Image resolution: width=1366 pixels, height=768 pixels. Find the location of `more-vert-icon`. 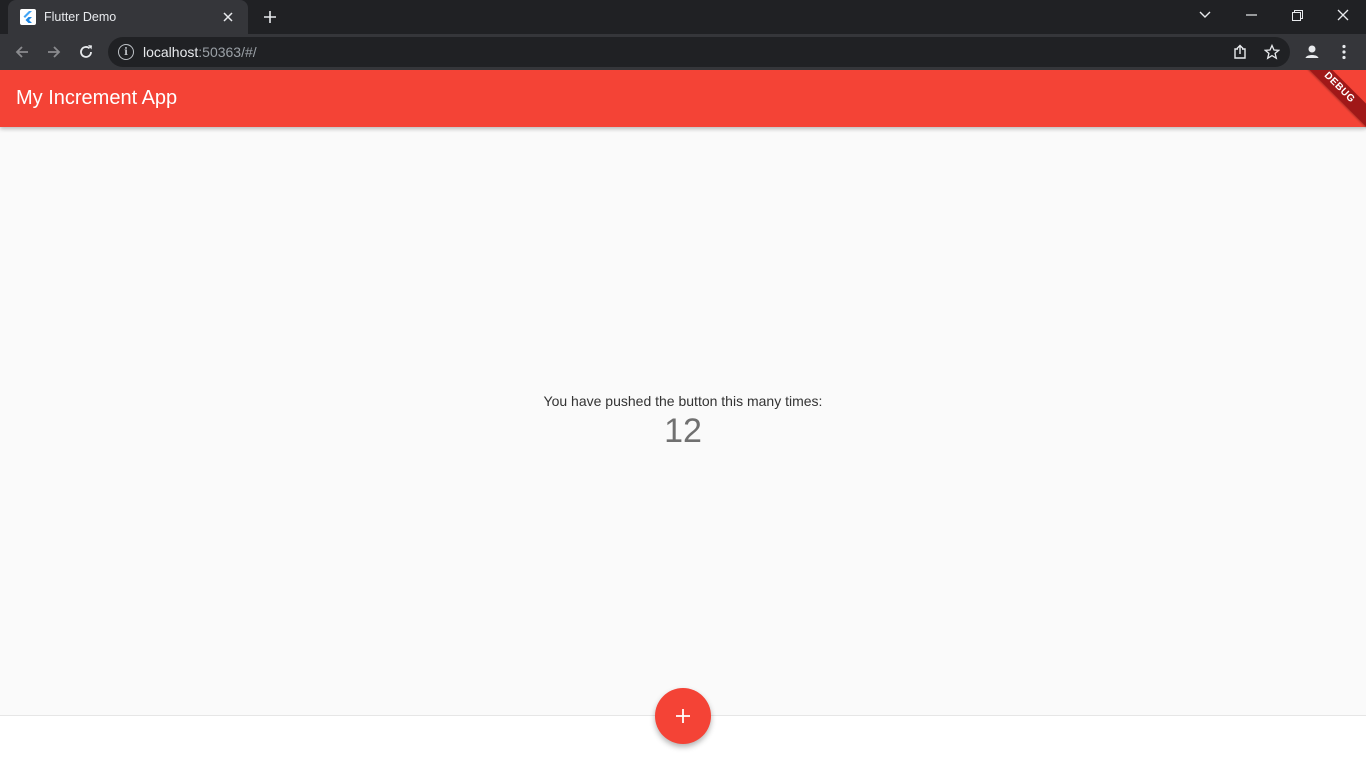

more-vert-icon is located at coordinates (1344, 52).